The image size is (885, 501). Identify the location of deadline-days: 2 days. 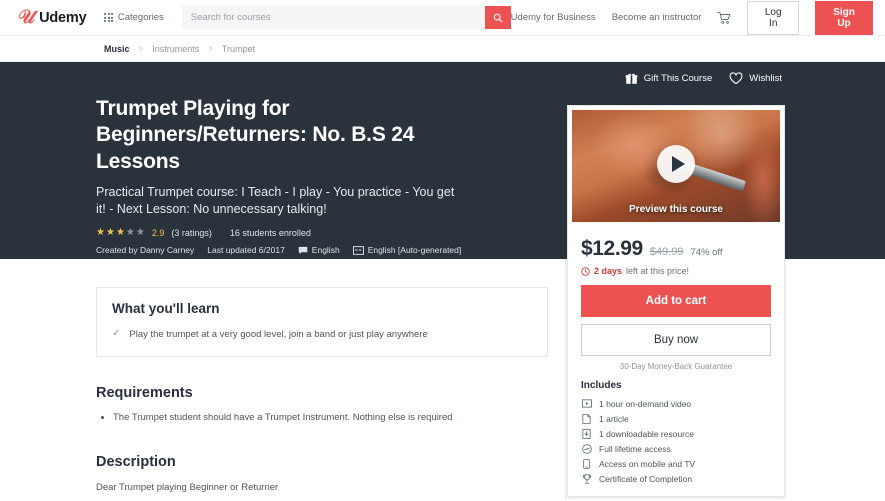
(608, 271).